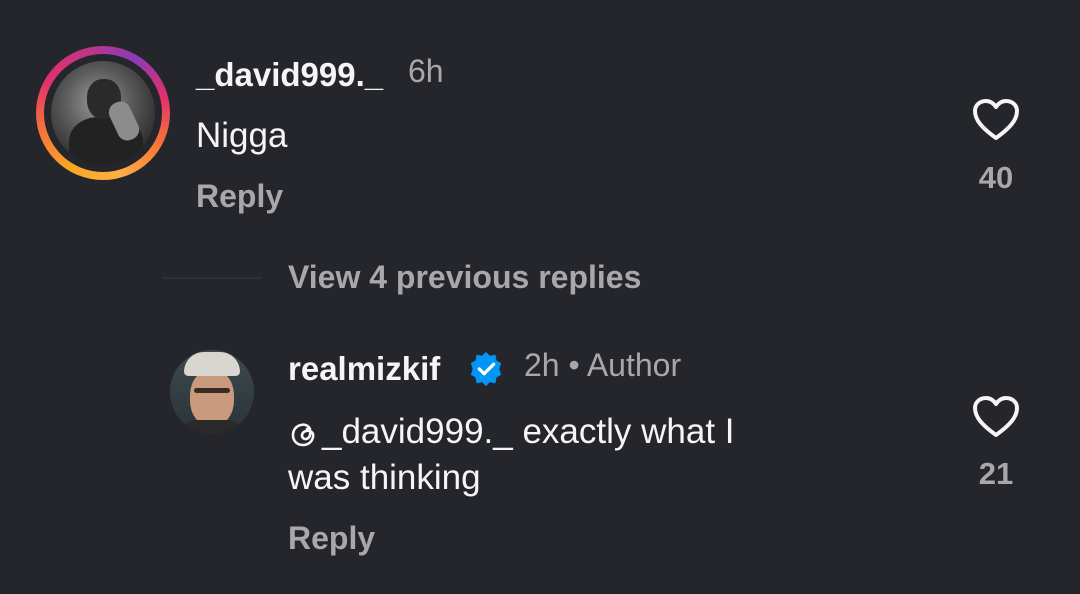 Image resolution: width=1080 pixels, height=594 pixels. Describe the element at coordinates (464, 277) in the screenshot. I see `view-previous-replies-button: View 4 previous replies` at that location.